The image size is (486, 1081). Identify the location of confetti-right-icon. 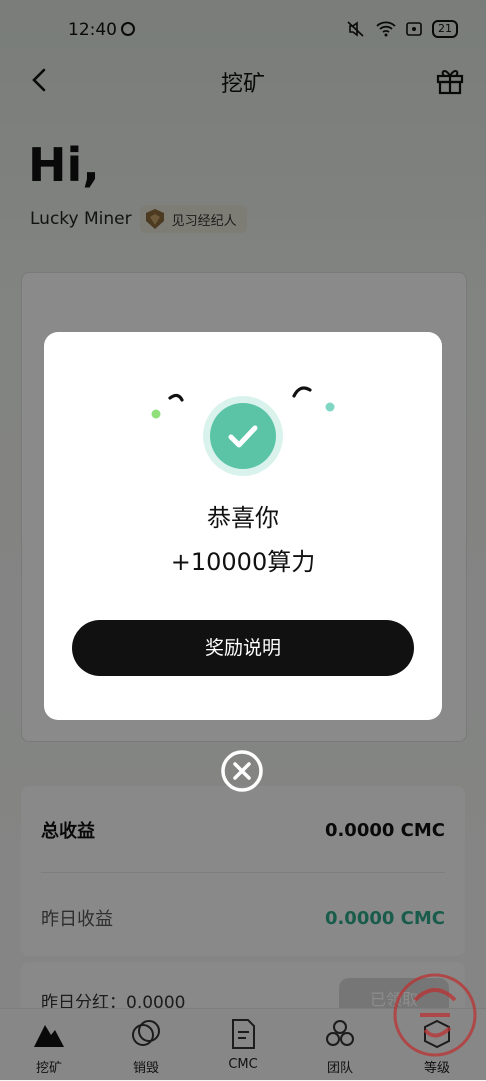
(313, 399).